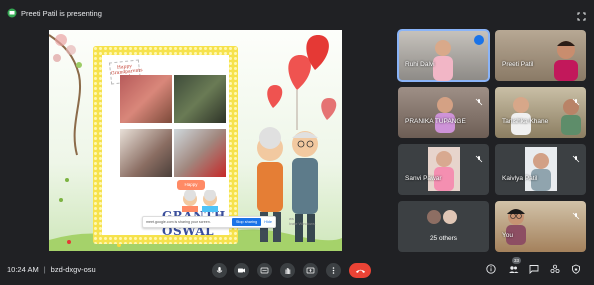 The height and width of the screenshot is (285, 594). I want to click on more-options-button, so click(333, 270).